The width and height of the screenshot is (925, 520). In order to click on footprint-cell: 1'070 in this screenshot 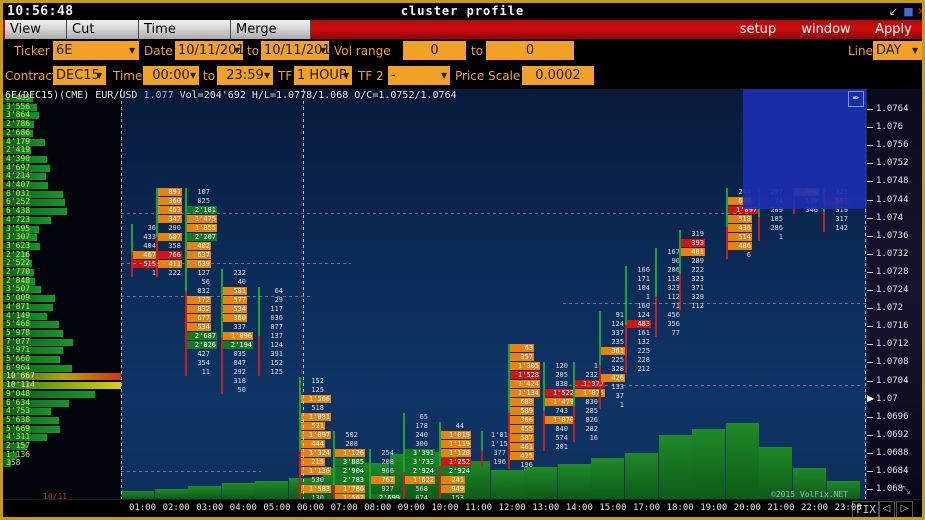, I will do `click(560, 420)`.